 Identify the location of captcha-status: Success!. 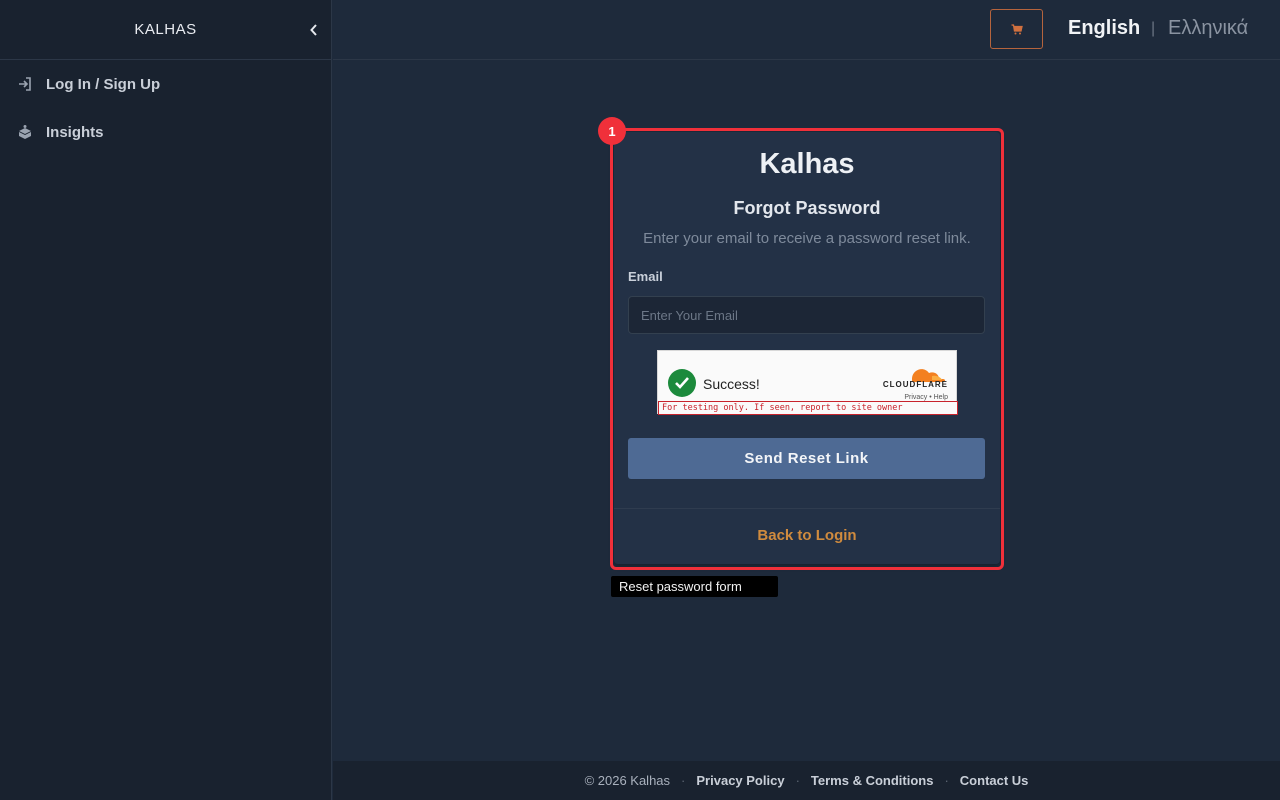
(731, 384).